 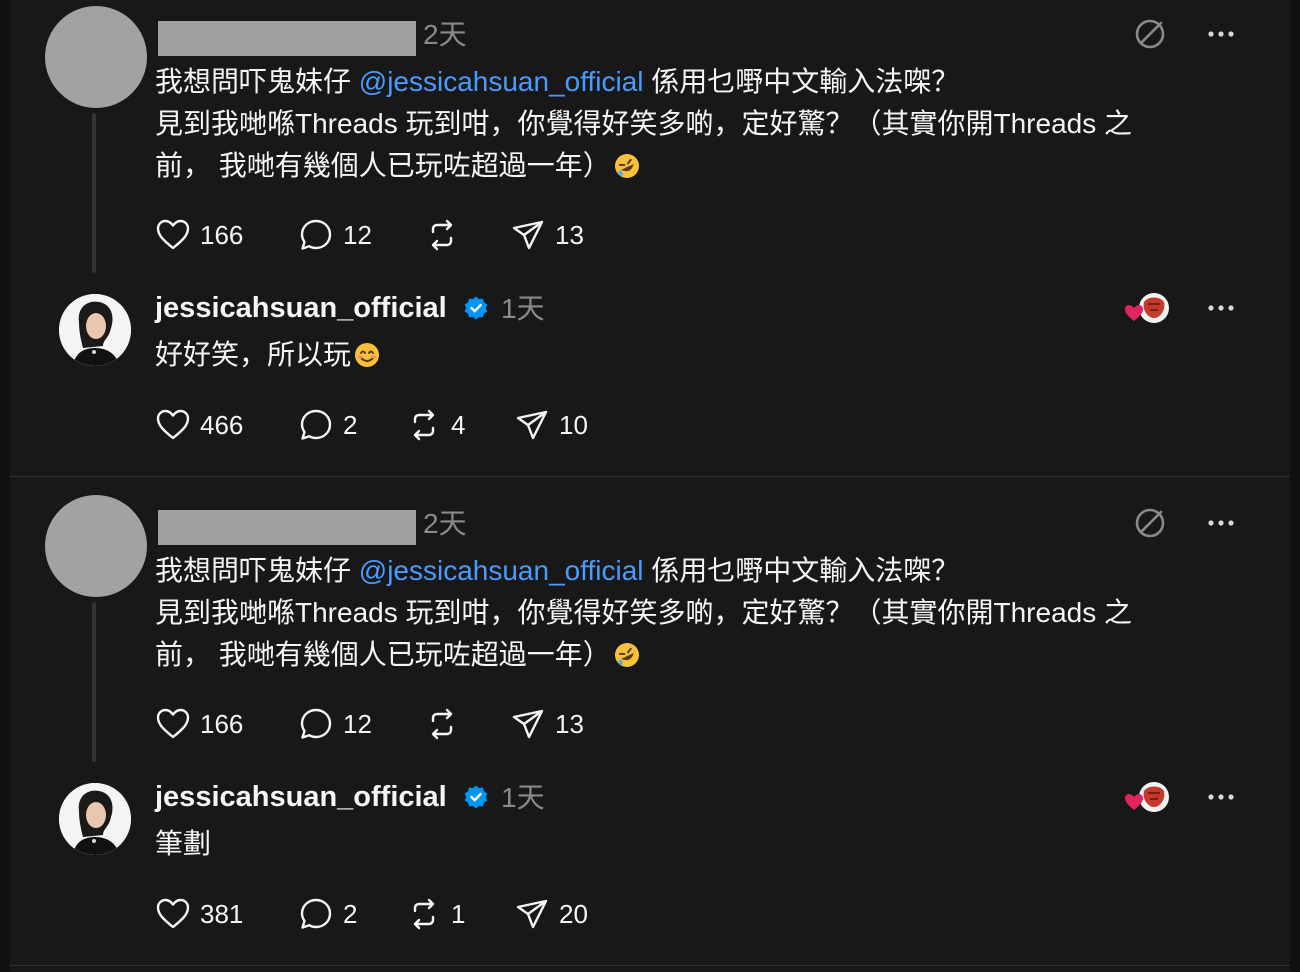 I want to click on share-button: 20, so click(x=551, y=914).